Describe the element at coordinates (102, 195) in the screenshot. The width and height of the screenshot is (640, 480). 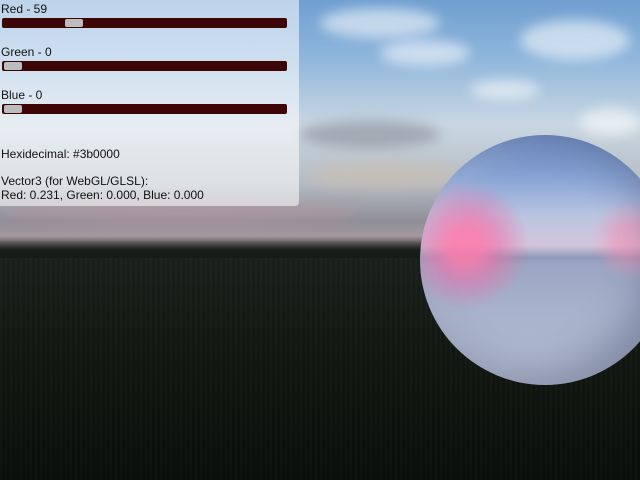
I see `vector3-values: Red: 0.231, Green: 0.000, Blue: 0.000` at that location.